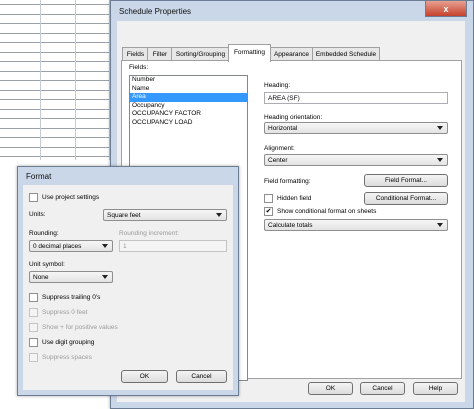 This screenshot has height=409, width=474. What do you see at coordinates (356, 225) in the screenshot?
I see `calculate-totals-select: Calculate totals` at bounding box center [356, 225].